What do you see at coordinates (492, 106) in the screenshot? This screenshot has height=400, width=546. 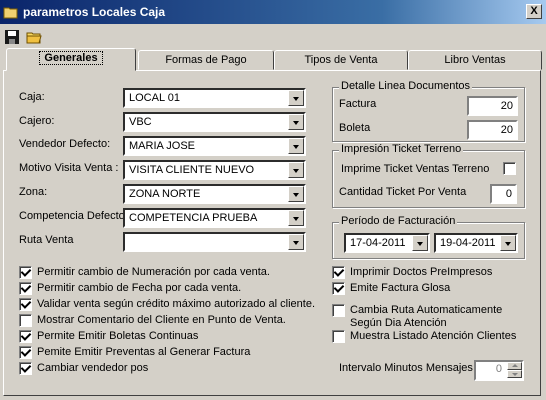 I see `factura-input: 20` at bounding box center [492, 106].